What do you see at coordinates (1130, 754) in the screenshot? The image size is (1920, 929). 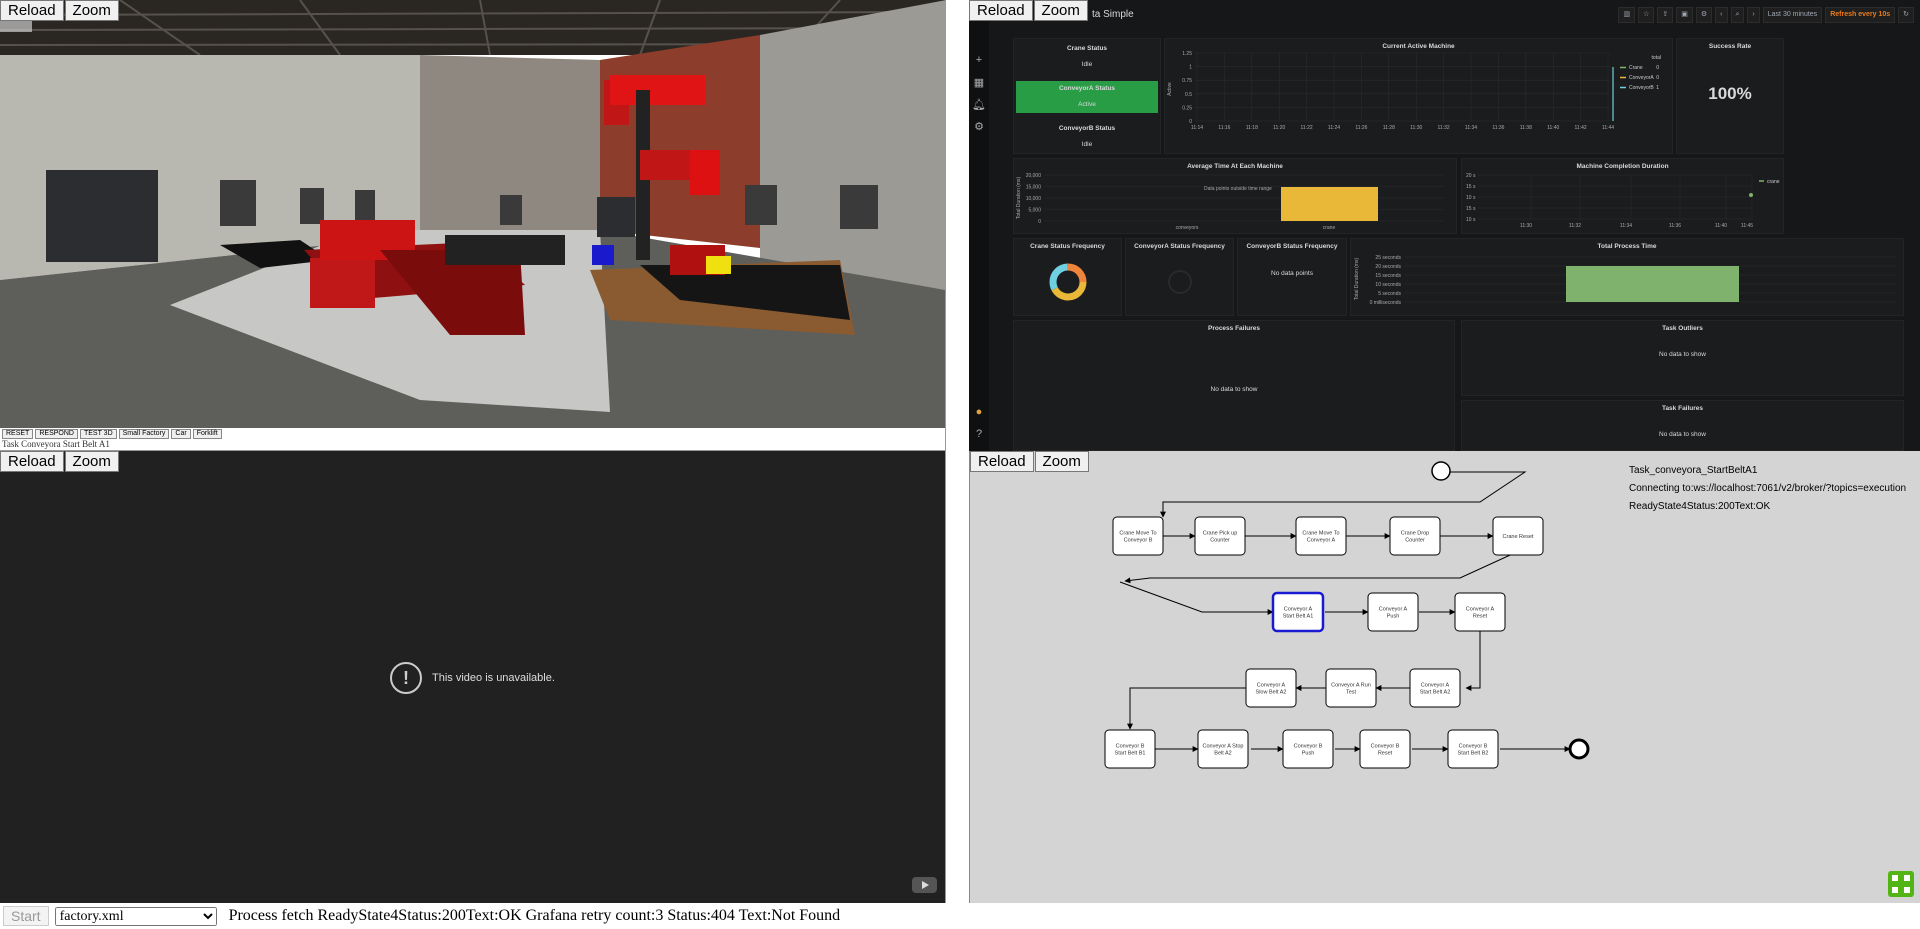 I see `flow-task-label: Start Belt B1` at bounding box center [1130, 754].